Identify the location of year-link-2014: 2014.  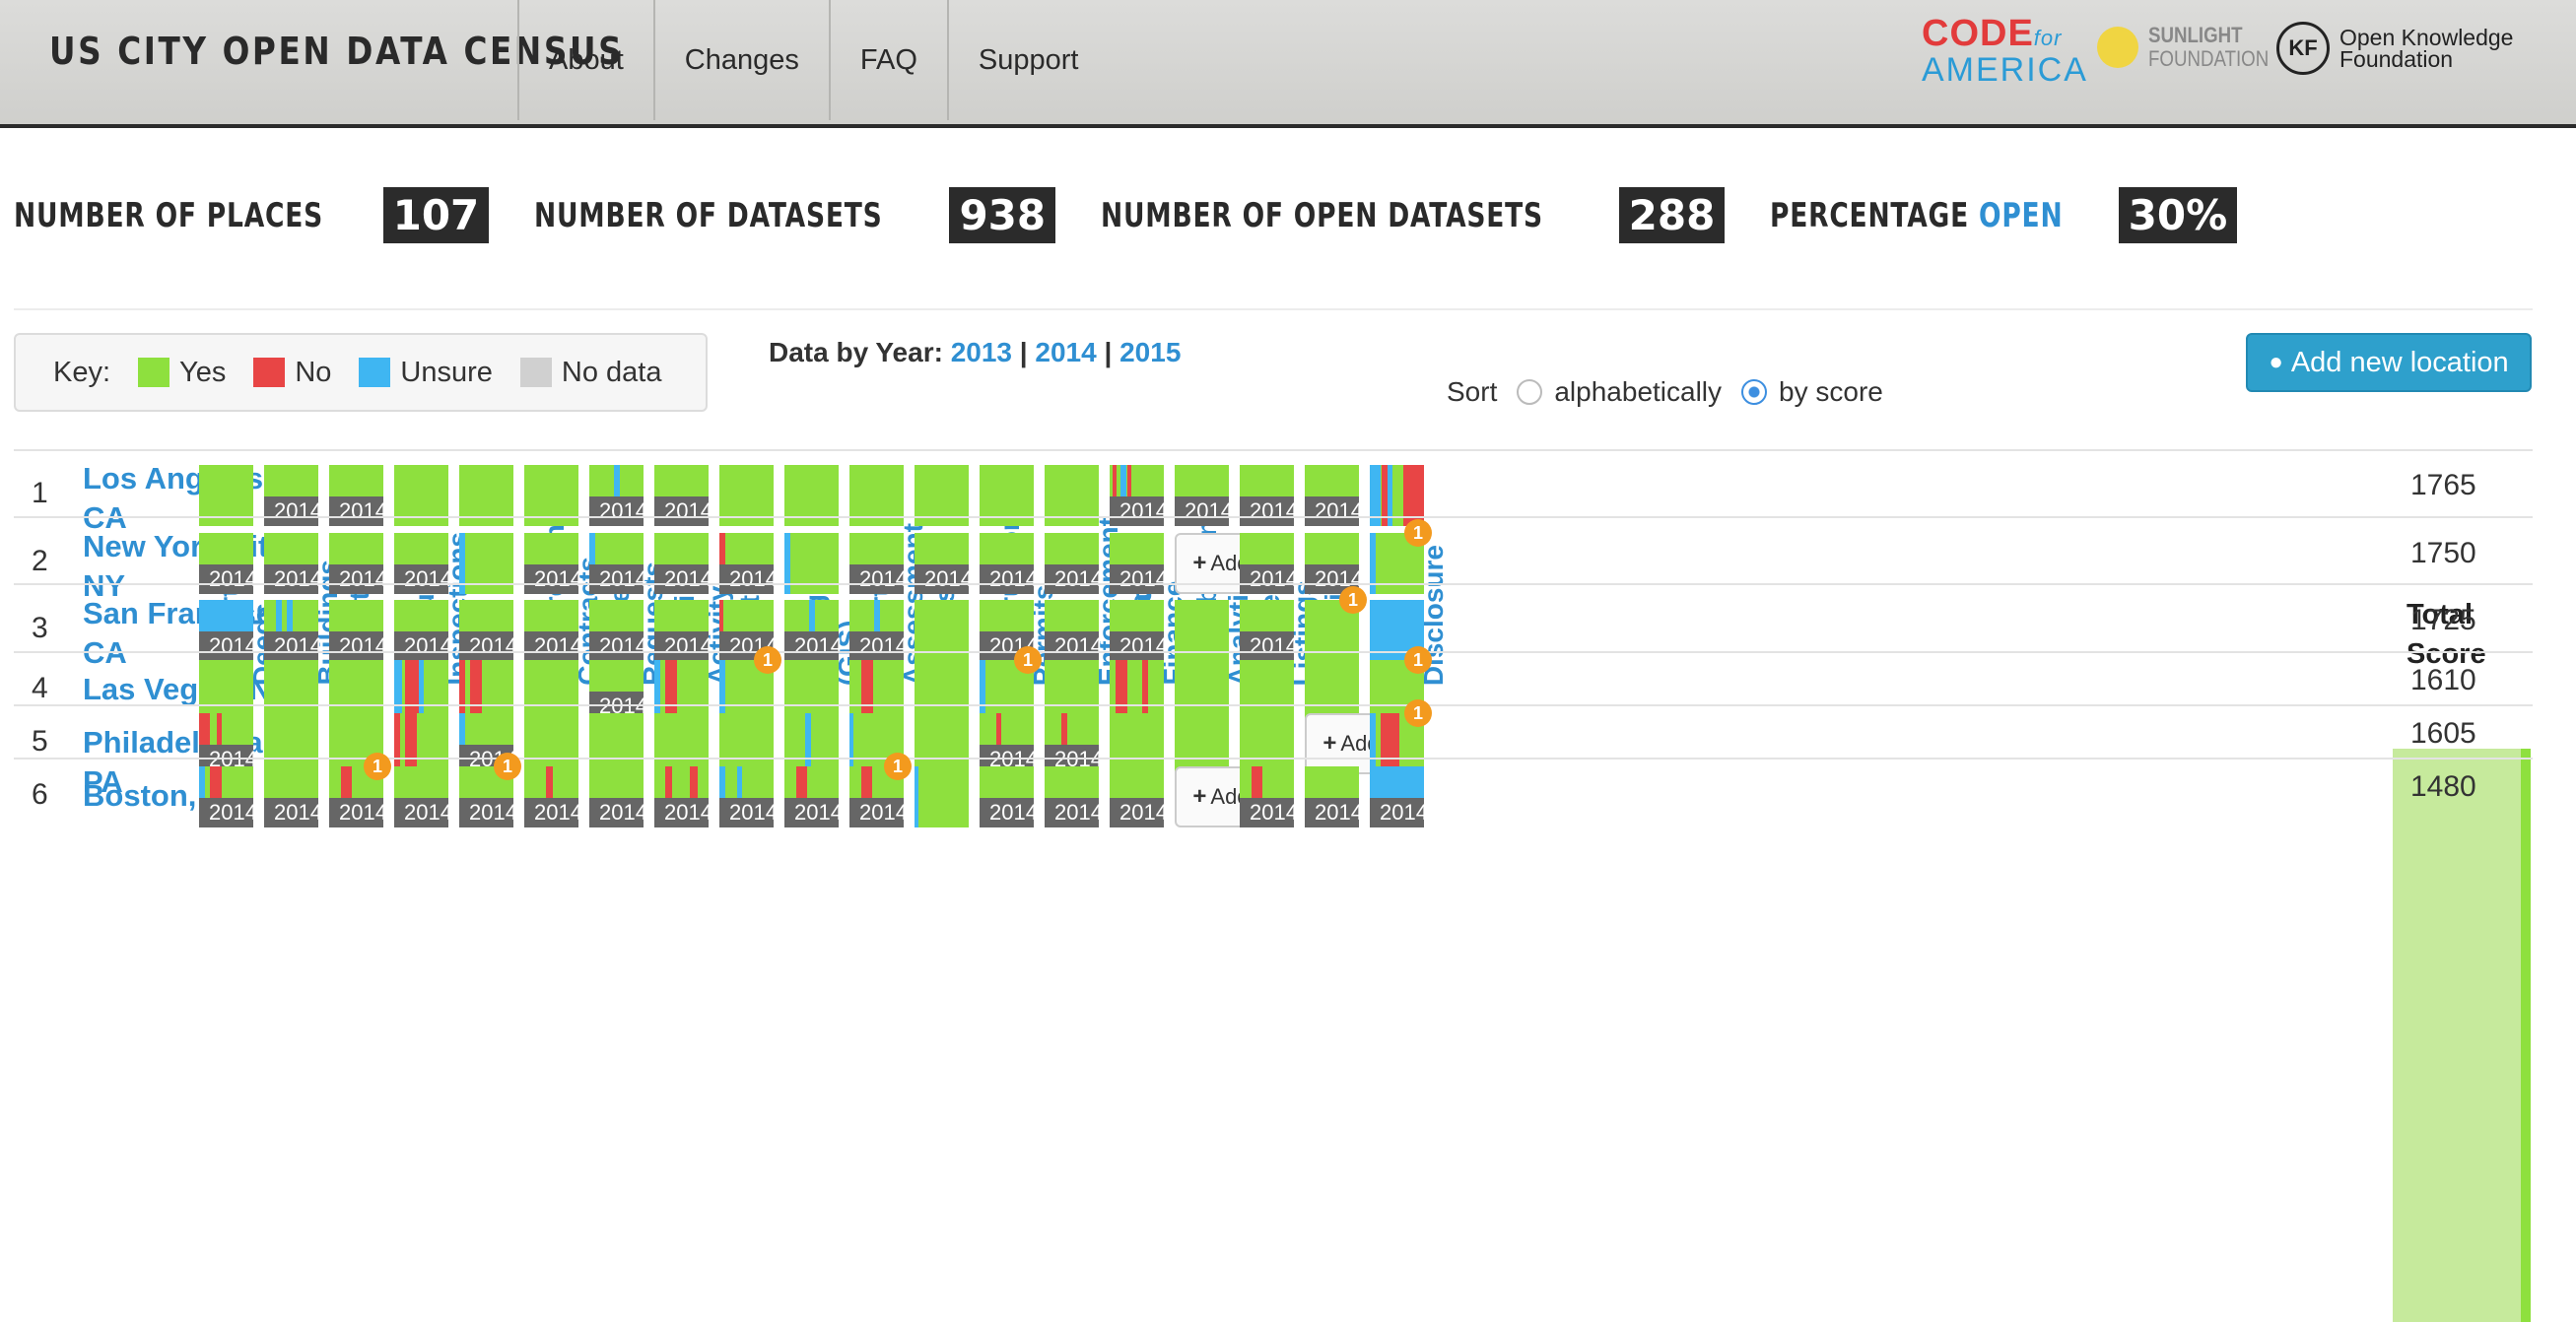
(1065, 352).